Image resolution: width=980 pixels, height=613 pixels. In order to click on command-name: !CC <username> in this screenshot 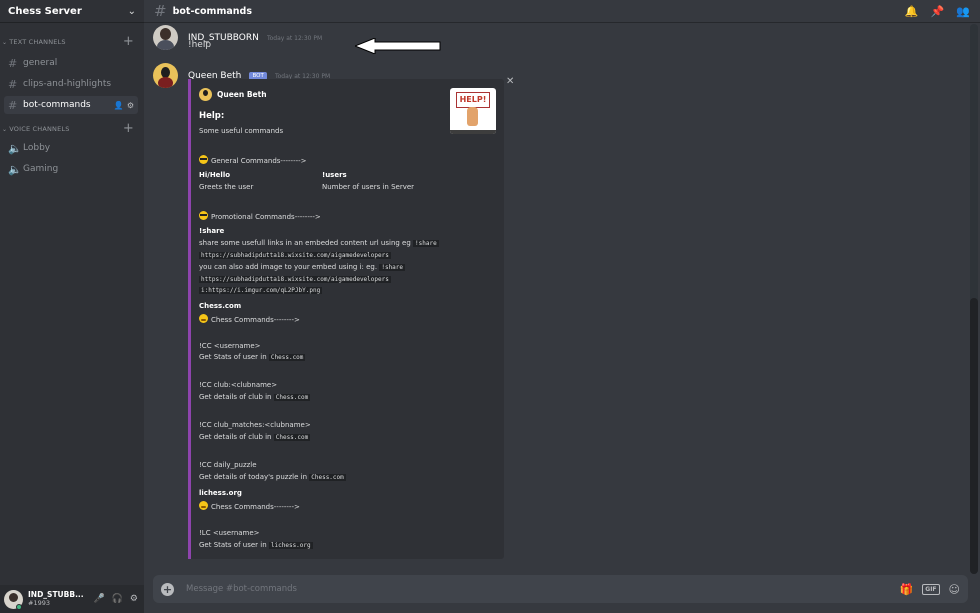, I will do `click(230, 346)`.